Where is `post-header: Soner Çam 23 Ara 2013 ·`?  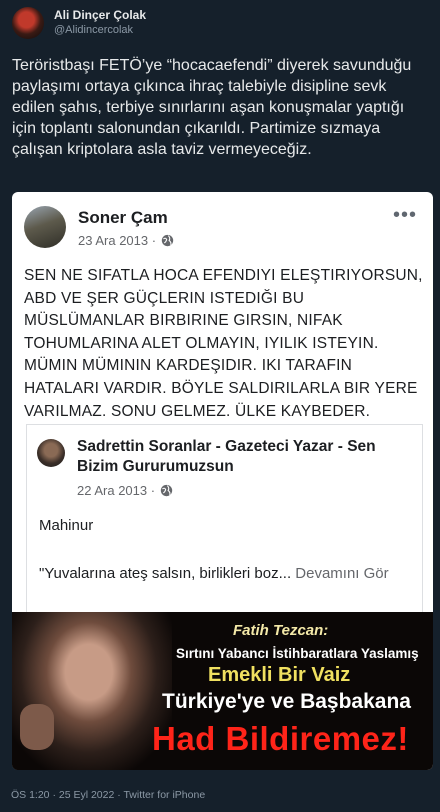
post-header: Soner Çam 23 Ara 2013 · is located at coordinates (99, 227).